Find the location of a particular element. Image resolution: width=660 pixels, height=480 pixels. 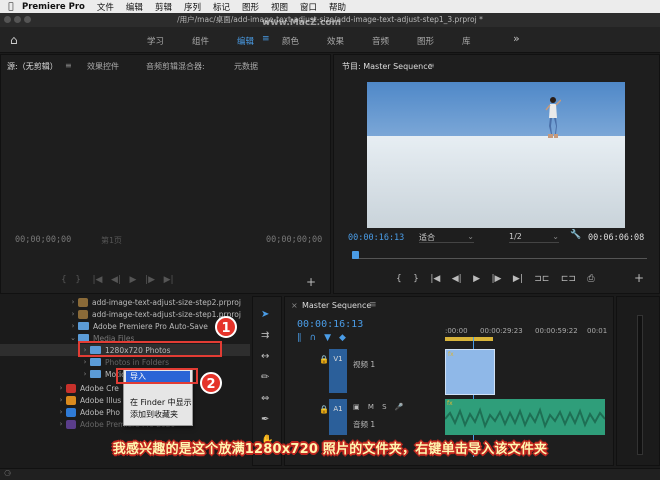

home-icon: ⌂ is located at coordinates (14, 40).